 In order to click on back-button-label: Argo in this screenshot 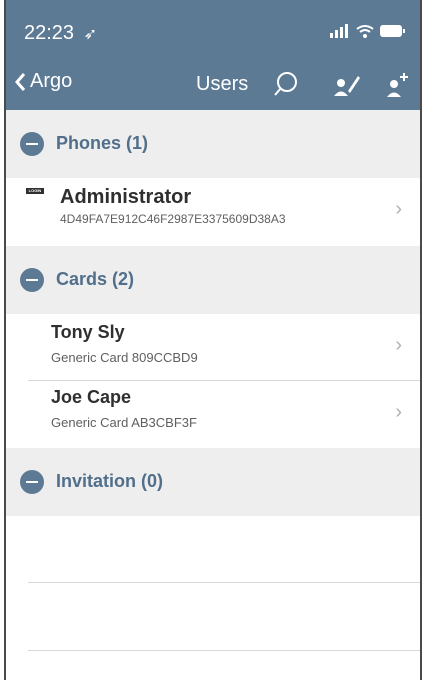, I will do `click(51, 81)`.